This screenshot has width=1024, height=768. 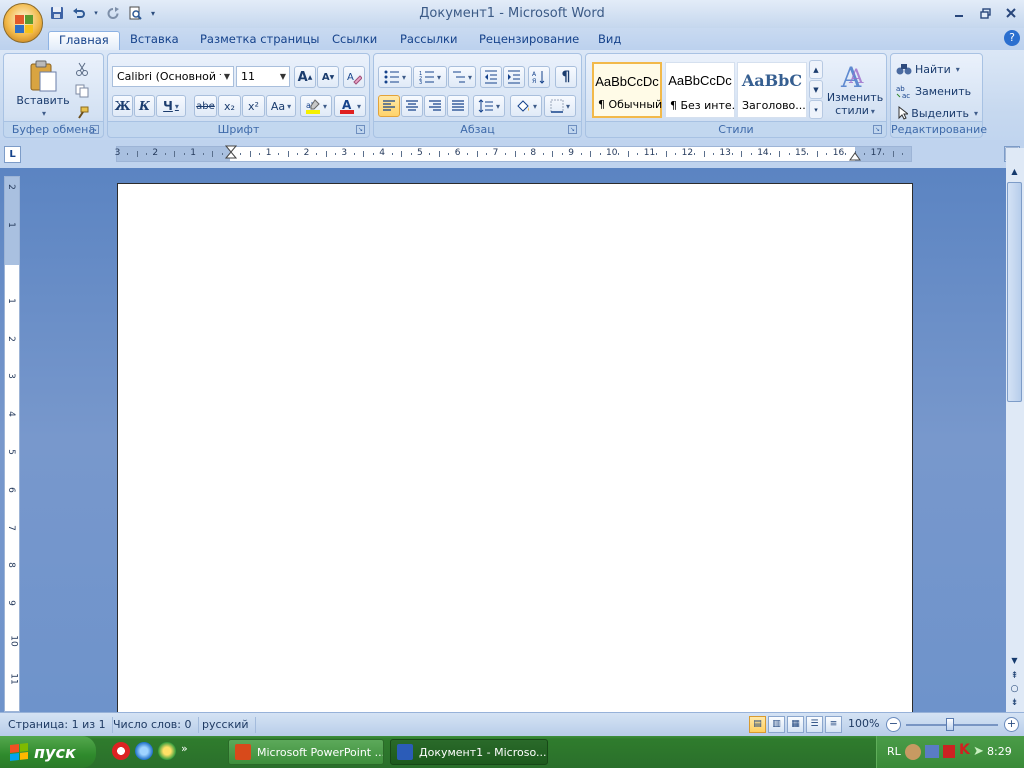 What do you see at coordinates (816, 89) in the screenshot?
I see `styles-scroll-down-icon: ▼` at bounding box center [816, 89].